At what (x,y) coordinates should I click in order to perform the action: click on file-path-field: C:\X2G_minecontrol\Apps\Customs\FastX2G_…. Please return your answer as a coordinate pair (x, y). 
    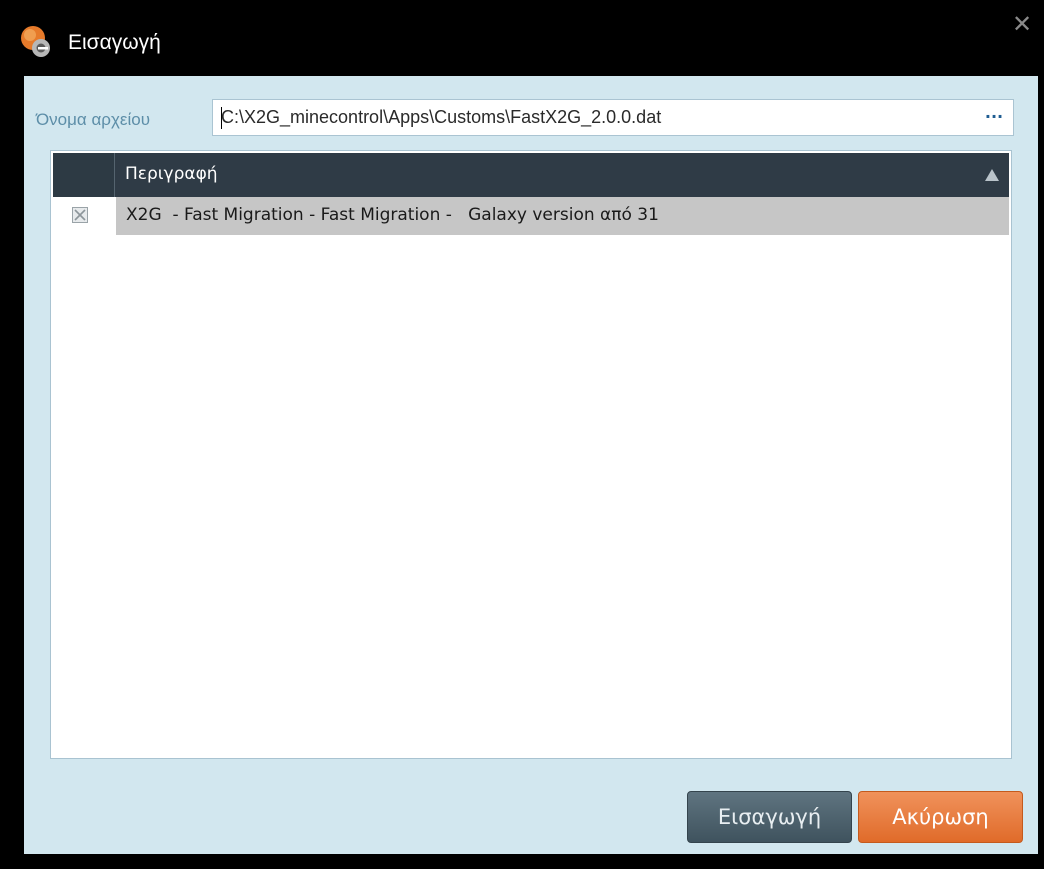
    Looking at the image, I should click on (613, 117).